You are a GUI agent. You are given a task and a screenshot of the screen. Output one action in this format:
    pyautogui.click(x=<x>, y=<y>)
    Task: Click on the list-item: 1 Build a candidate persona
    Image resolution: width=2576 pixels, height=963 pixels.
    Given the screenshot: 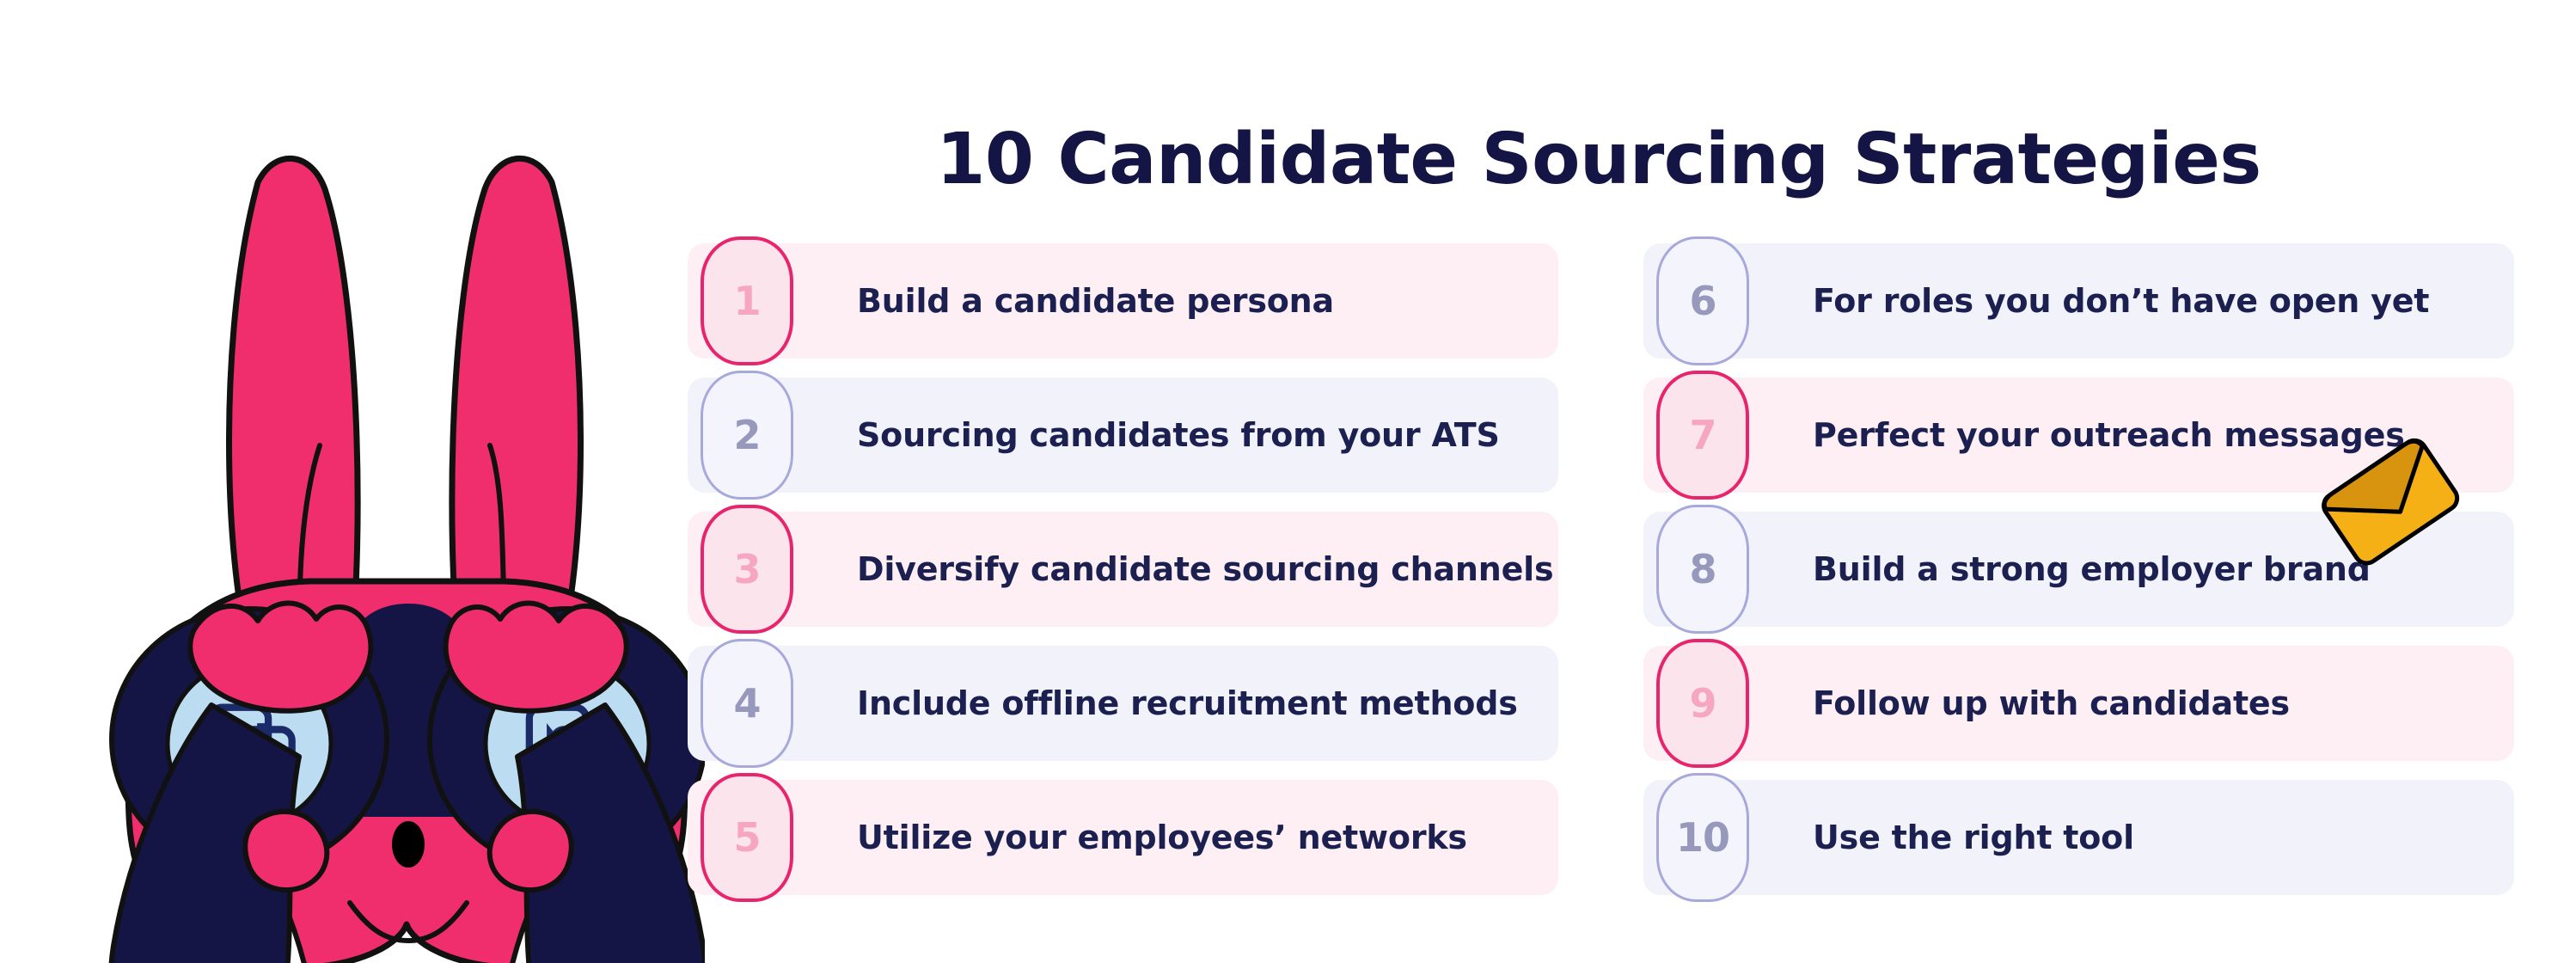 What is the action you would take?
    pyautogui.click(x=1123, y=300)
    